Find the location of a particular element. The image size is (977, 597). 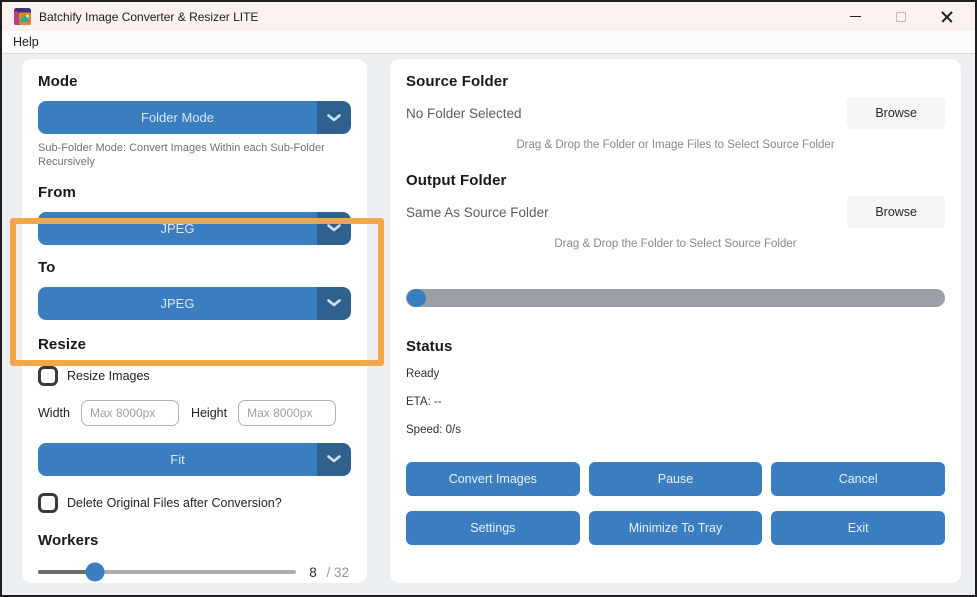

maximize-icon is located at coordinates (901, 16).